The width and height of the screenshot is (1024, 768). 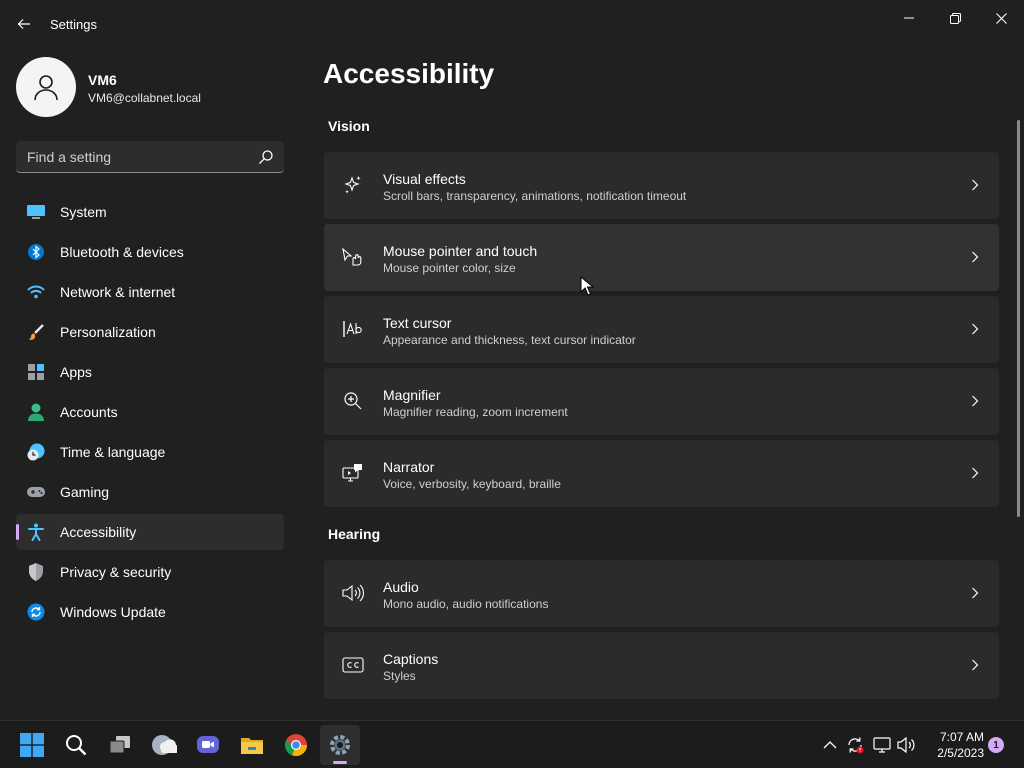 I want to click on sidebar-item-accounts: Accounts, so click(x=150, y=412).